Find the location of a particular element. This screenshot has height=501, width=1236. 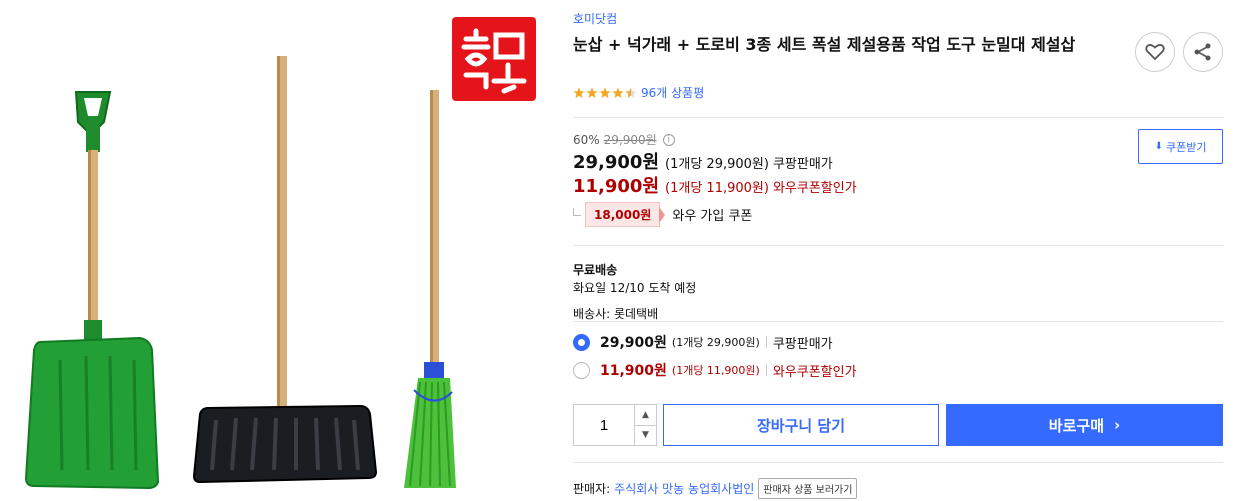

option-label: 와우쿠폰할인가 is located at coordinates (814, 372).